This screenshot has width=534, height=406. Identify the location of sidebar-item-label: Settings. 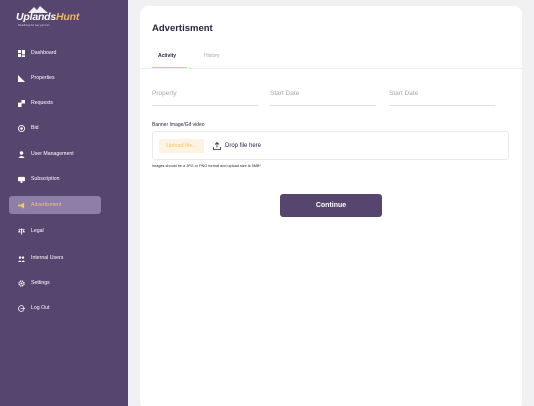
(40, 283).